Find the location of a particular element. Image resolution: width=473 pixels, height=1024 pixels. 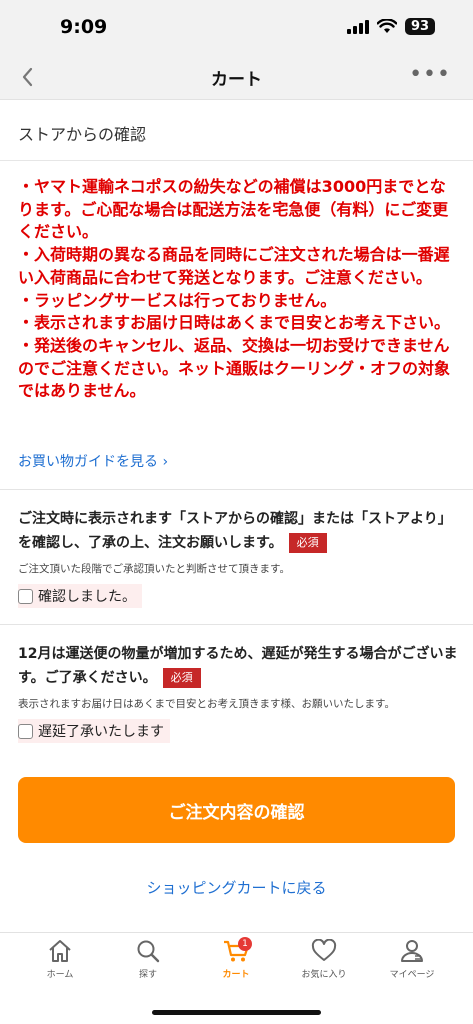

delay-checkbox-row: 遅延了承いたします is located at coordinates (94, 731).